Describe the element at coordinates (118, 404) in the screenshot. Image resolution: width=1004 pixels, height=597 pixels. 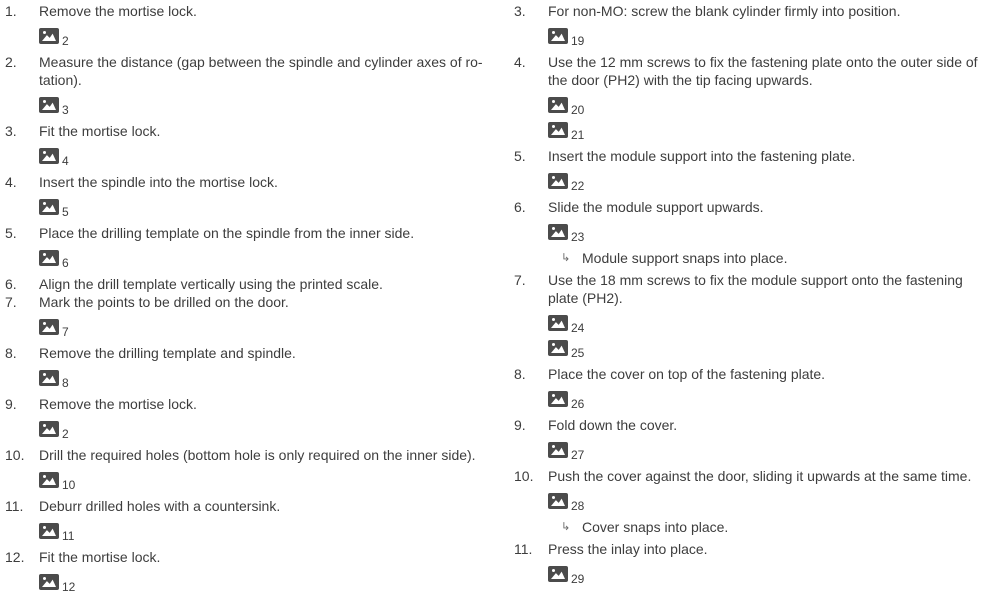
I see `step-text: Remove the mortise lock.` at that location.